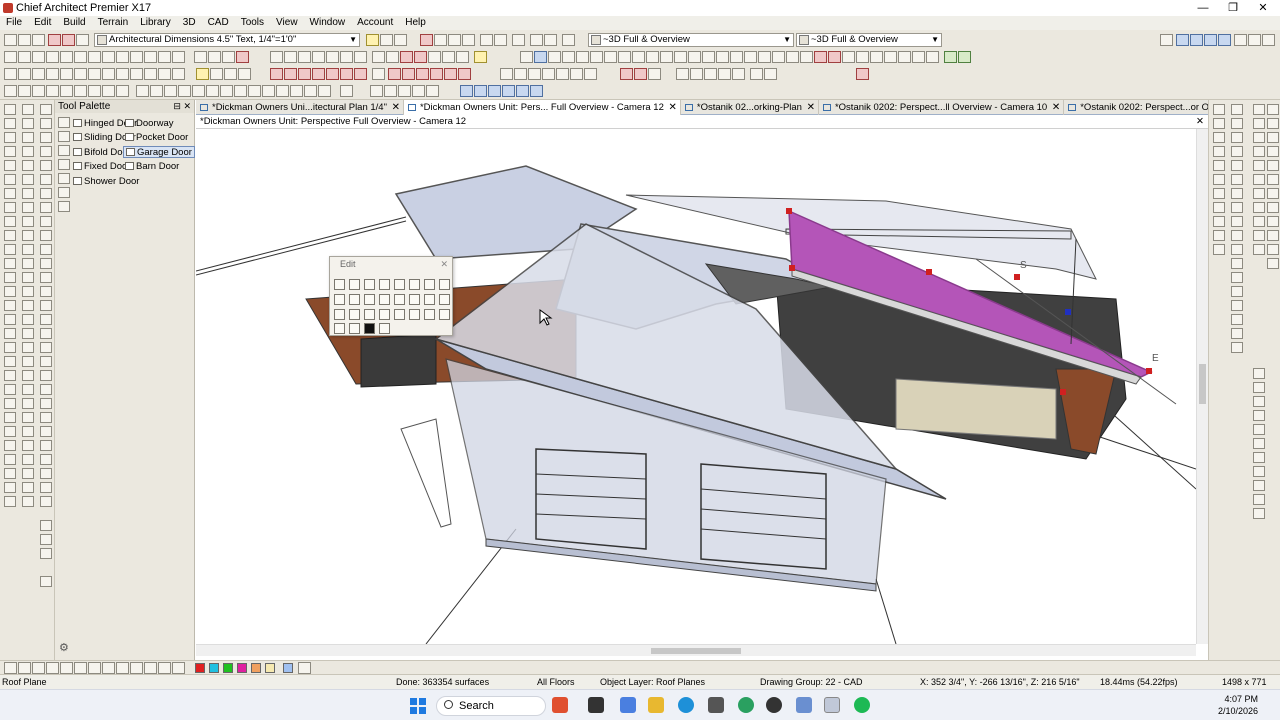 This screenshot has width=1280, height=720. Describe the element at coordinates (14, 23) in the screenshot. I see `menu-file: File` at that location.